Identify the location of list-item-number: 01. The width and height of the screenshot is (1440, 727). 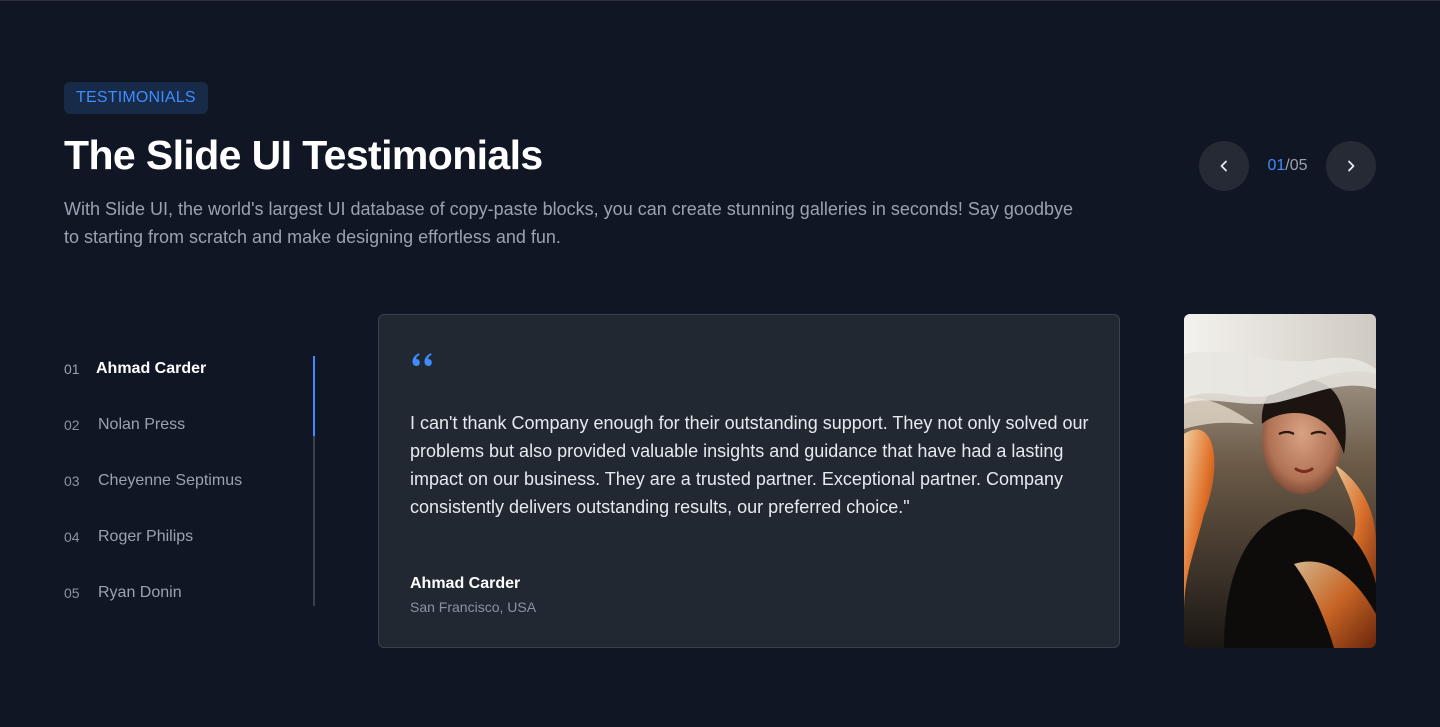
(72, 369).